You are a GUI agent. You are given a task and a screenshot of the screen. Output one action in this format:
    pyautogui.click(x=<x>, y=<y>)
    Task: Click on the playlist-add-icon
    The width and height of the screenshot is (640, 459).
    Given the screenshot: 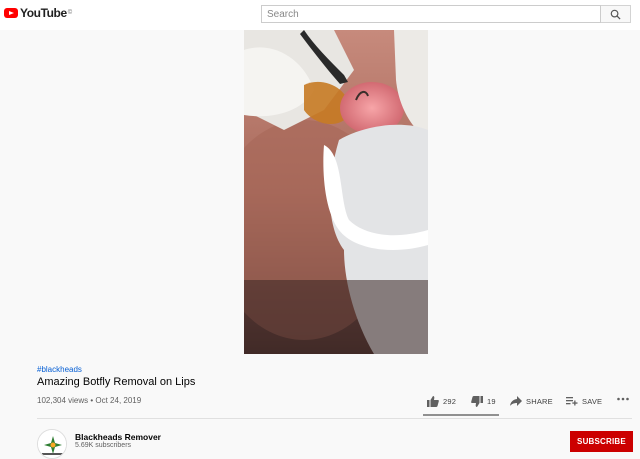 What is the action you would take?
    pyautogui.click(x=572, y=401)
    